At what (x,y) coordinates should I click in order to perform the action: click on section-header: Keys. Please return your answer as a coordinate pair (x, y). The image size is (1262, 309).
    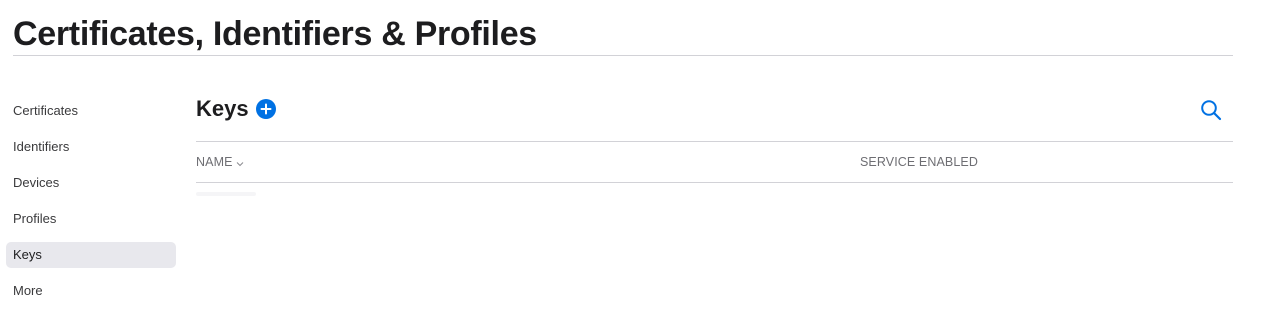
    Looking at the image, I should click on (714, 109).